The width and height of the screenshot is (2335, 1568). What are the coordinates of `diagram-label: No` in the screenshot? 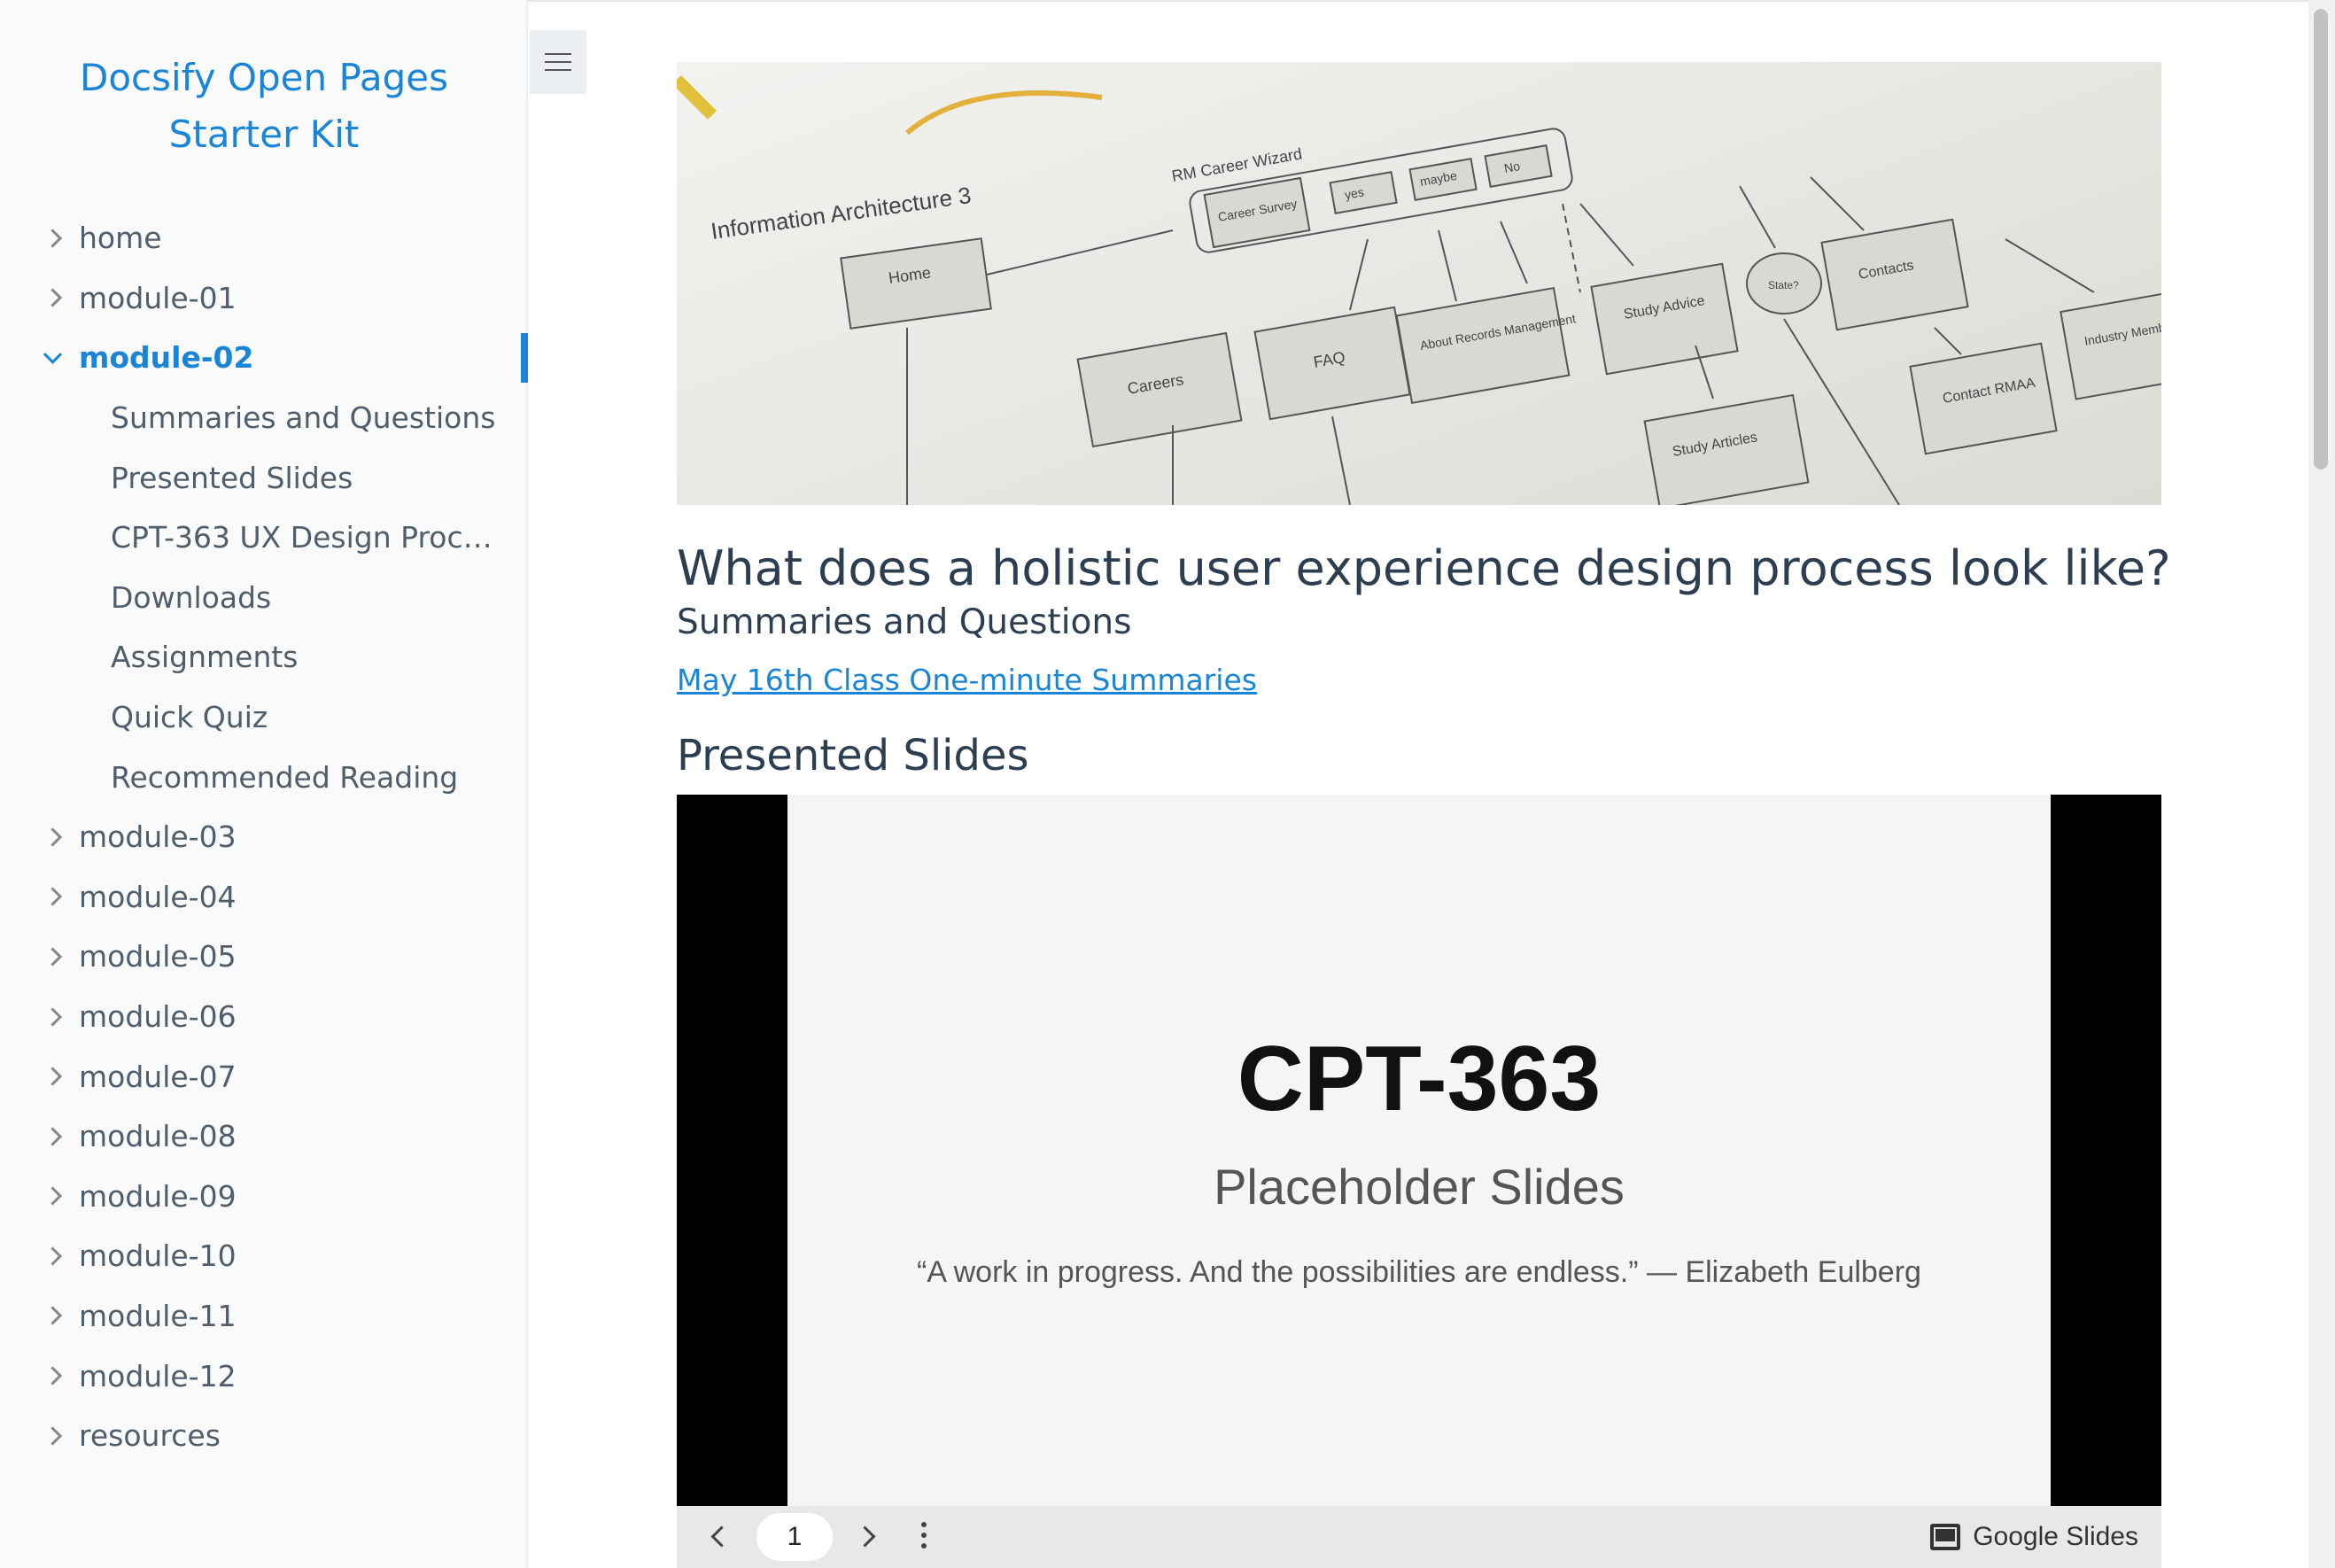 It's located at (1512, 167).